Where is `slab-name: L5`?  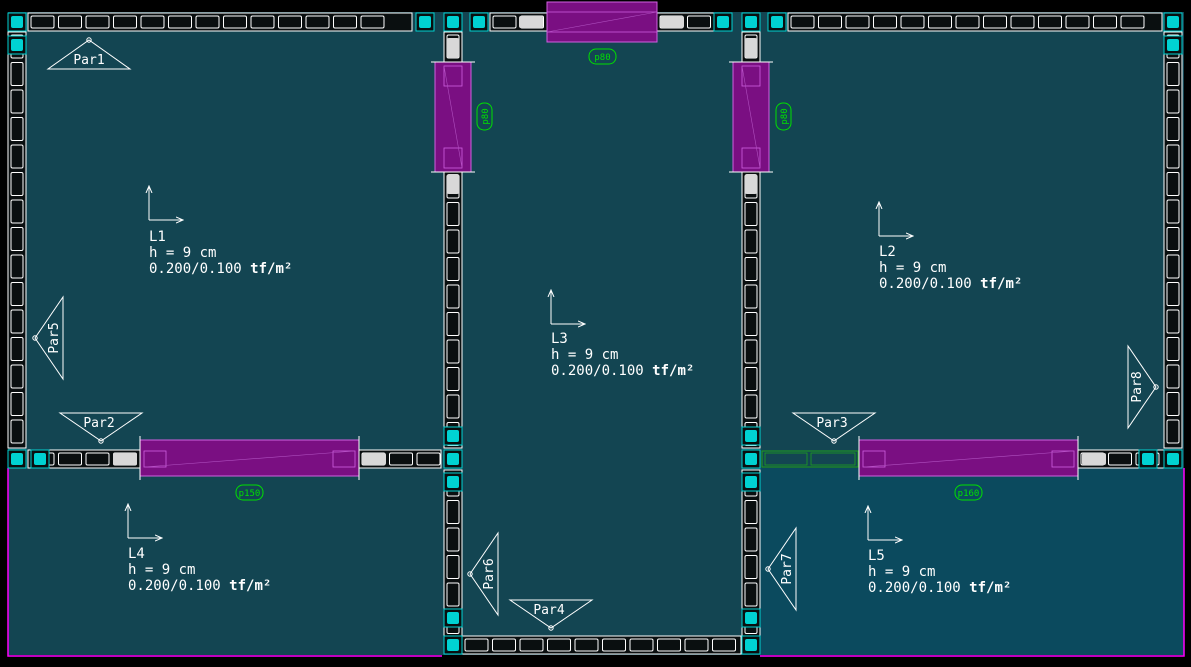 slab-name: L5 is located at coordinates (876, 556).